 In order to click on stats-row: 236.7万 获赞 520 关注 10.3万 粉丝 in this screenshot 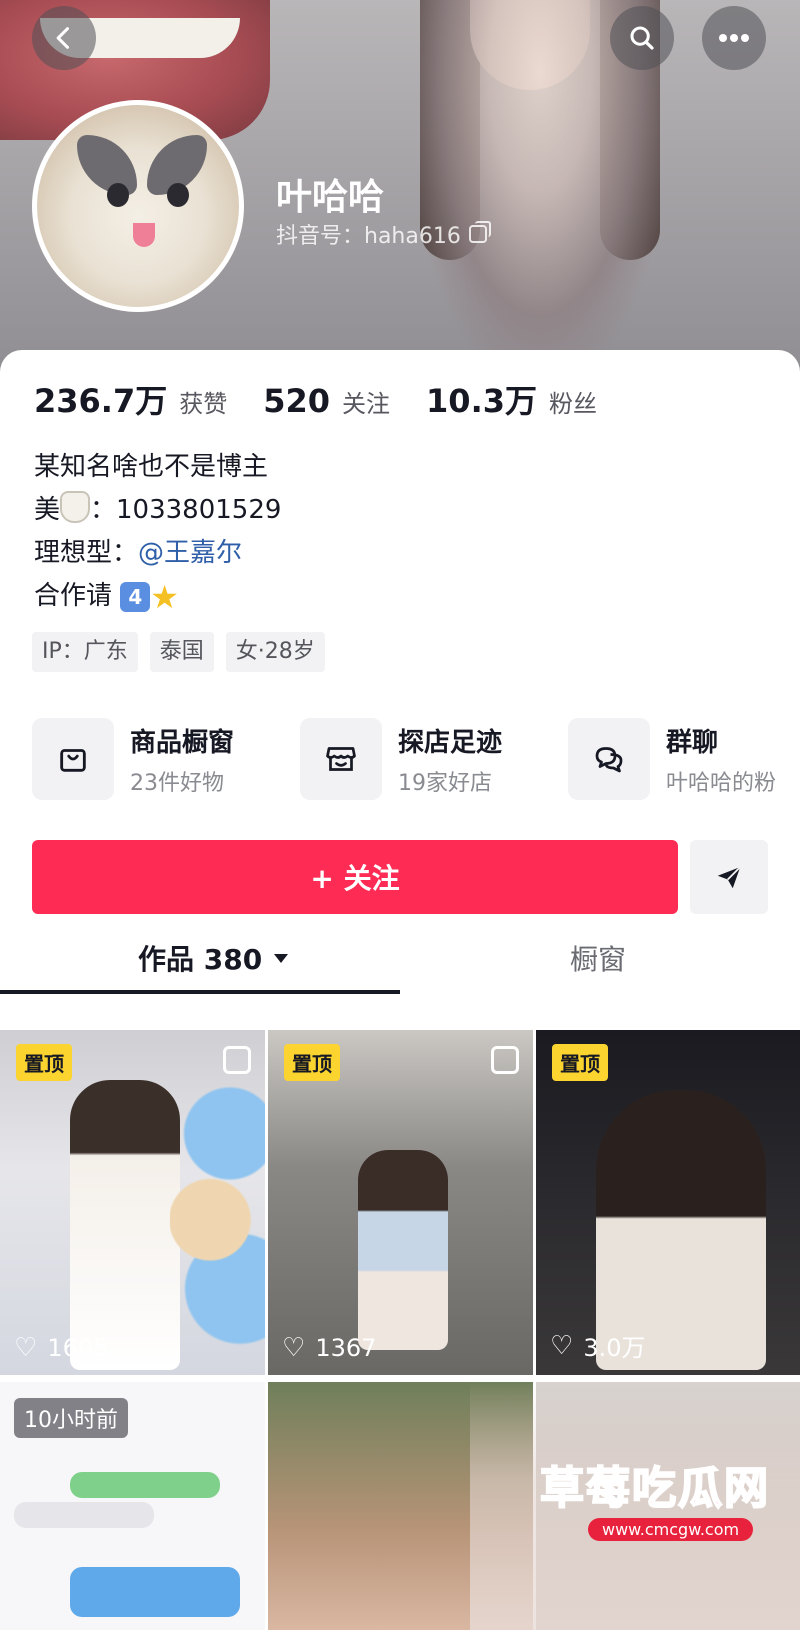, I will do `click(315, 399)`.